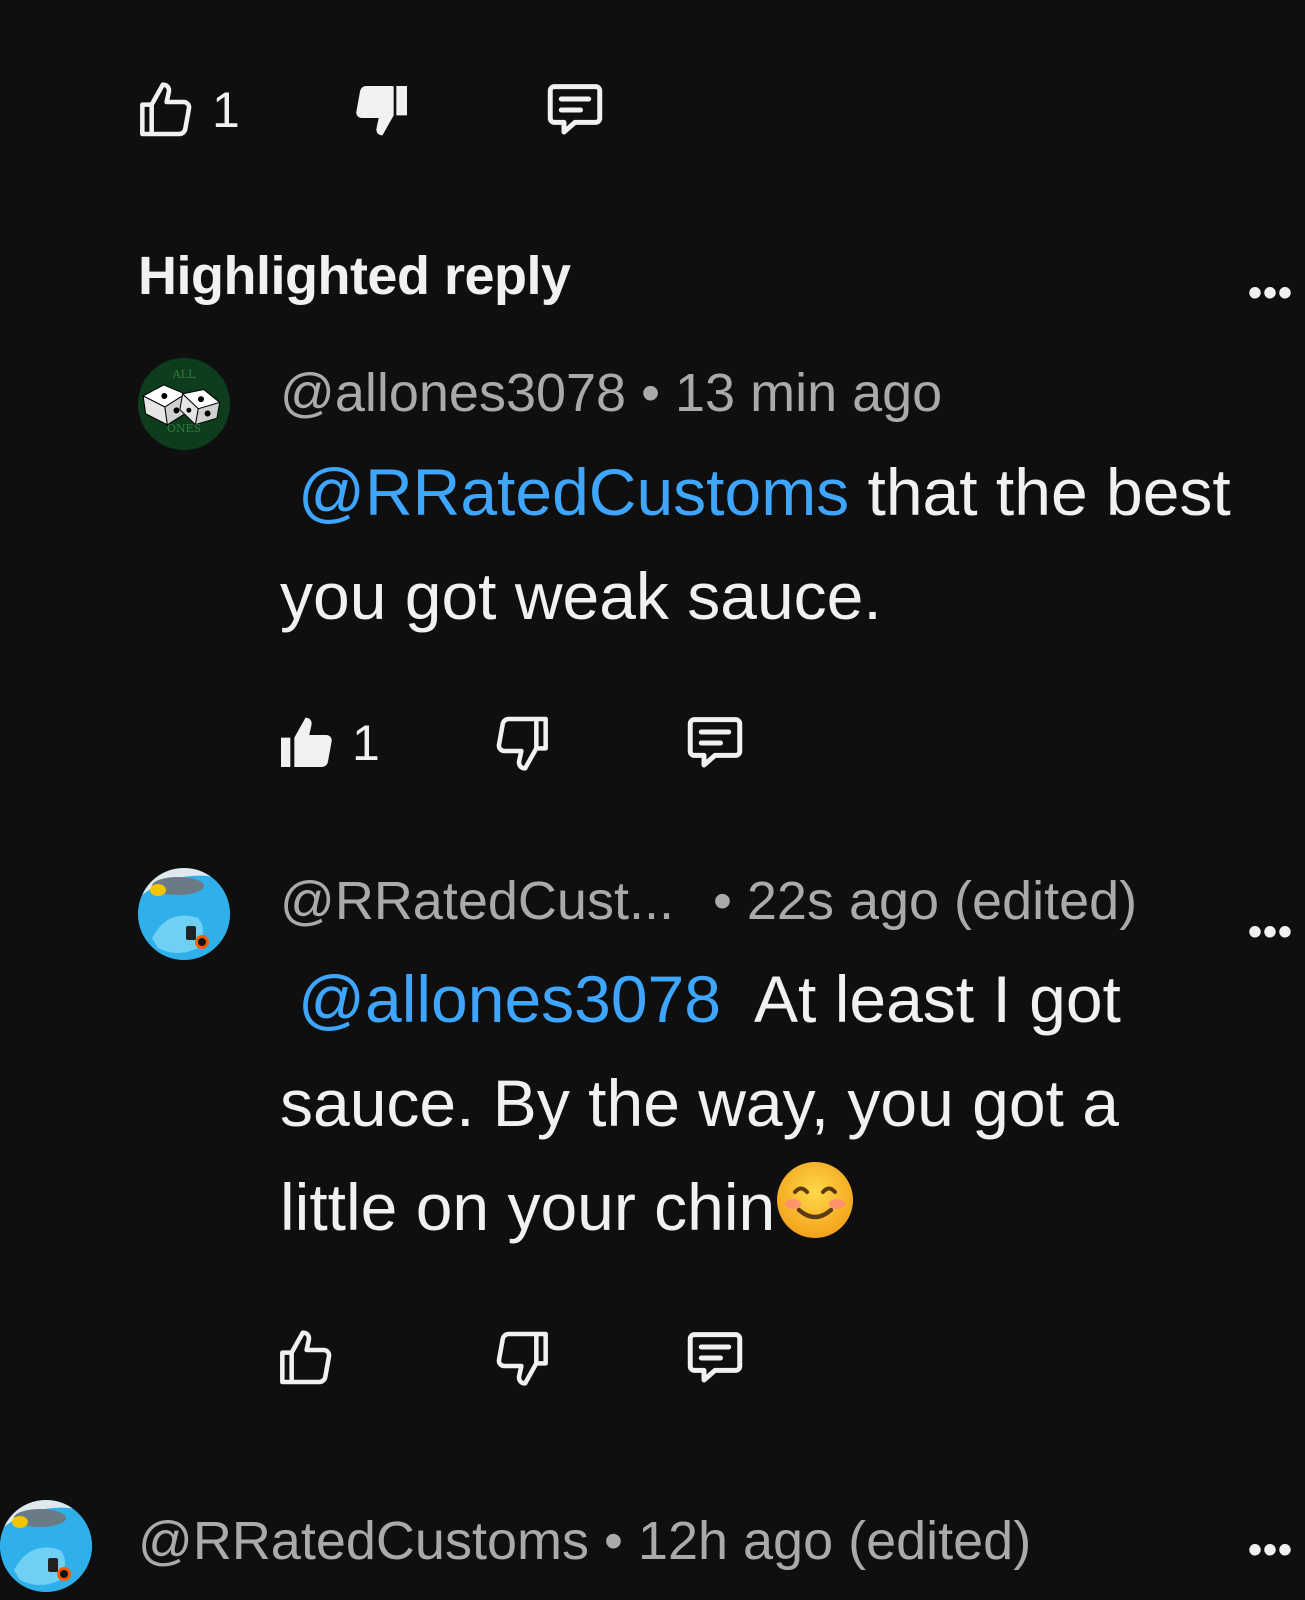 This screenshot has height=1600, width=1305. Describe the element at coordinates (708, 901) in the screenshot. I see `comment-meta: @RRatedCust... • 22s ago (edited)` at that location.